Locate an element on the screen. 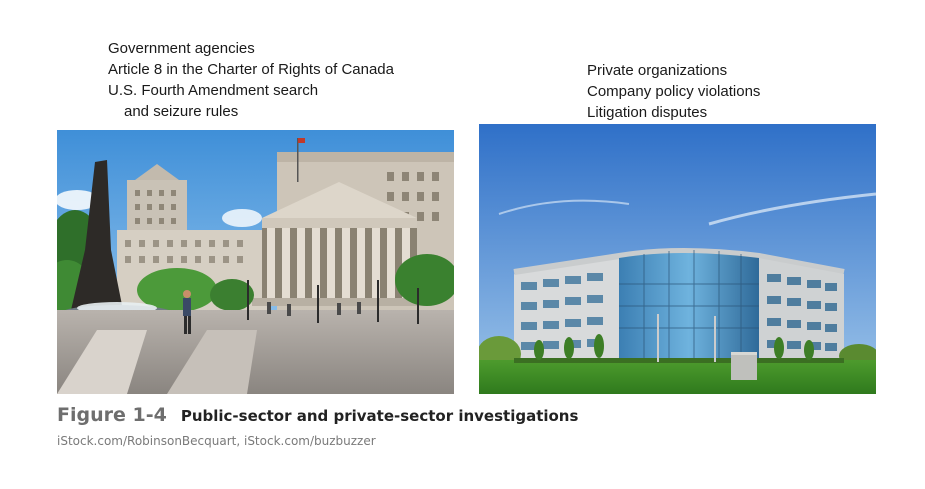 The height and width of the screenshot is (489, 925). private-sector-item: Company policy violations is located at coordinates (674, 91).